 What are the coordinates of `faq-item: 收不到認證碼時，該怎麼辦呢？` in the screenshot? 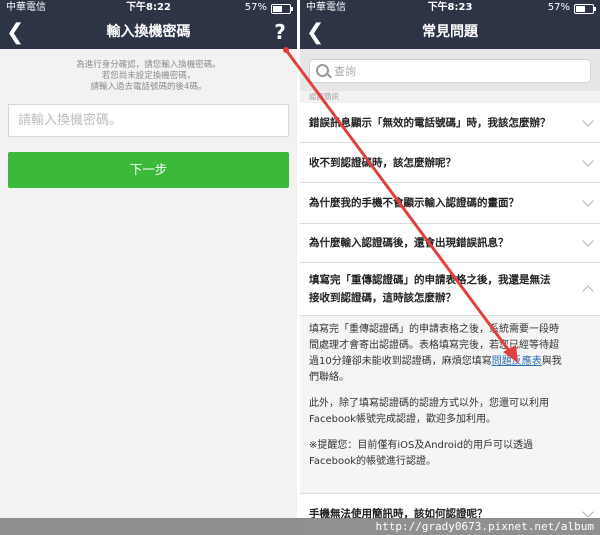 It's located at (450, 163).